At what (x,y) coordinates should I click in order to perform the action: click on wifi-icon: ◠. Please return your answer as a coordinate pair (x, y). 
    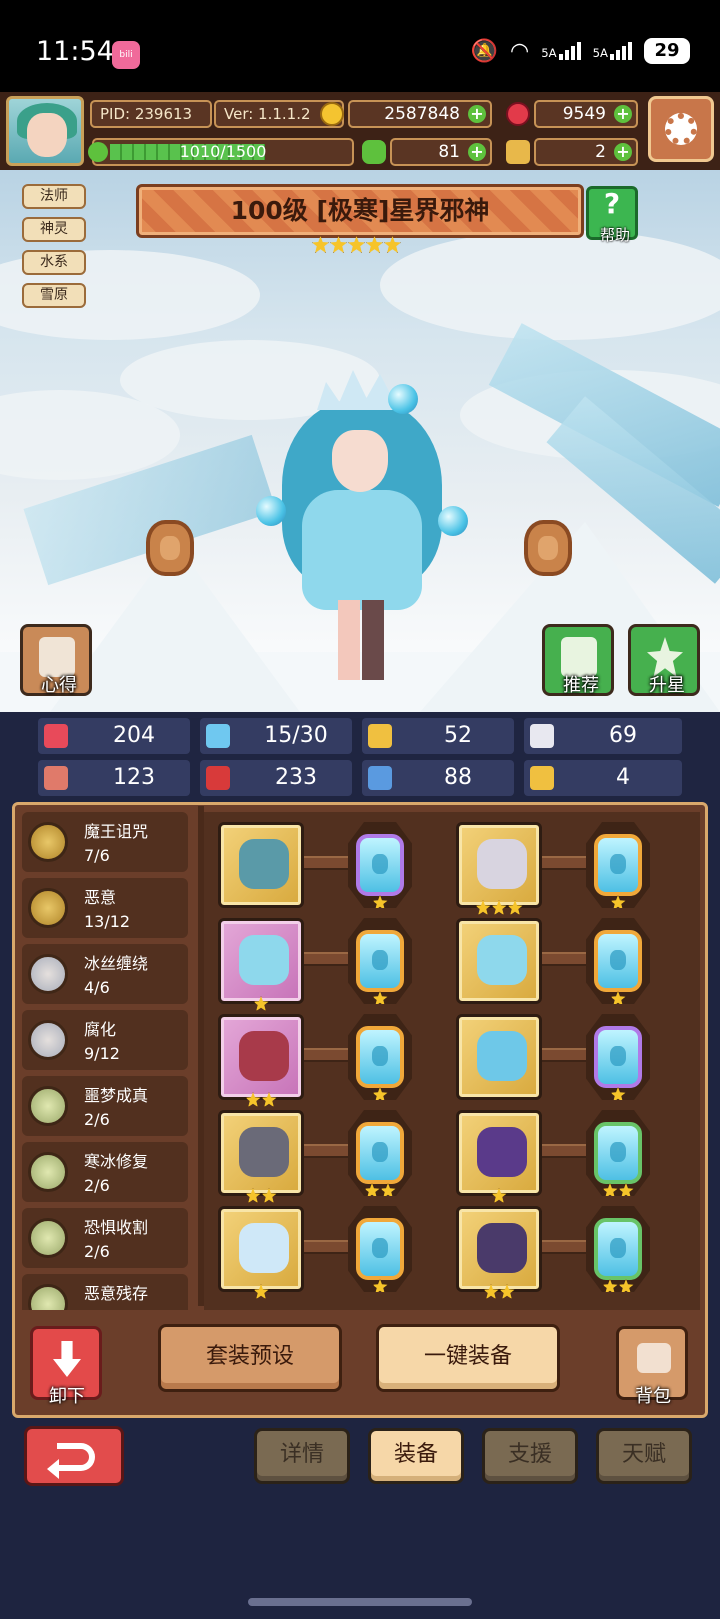
    Looking at the image, I should click on (520, 51).